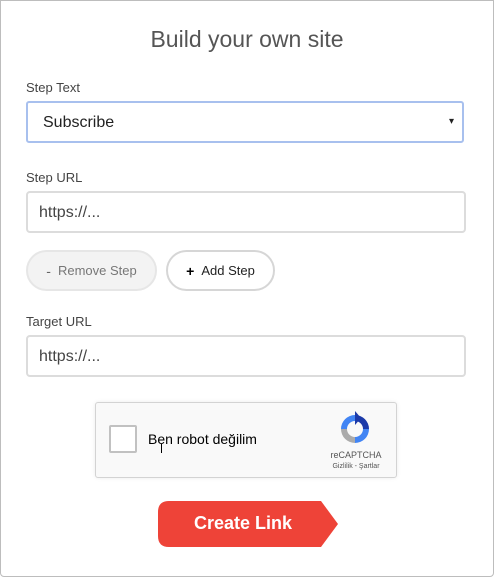  Describe the element at coordinates (202, 439) in the screenshot. I see `recaptcha-label: Ben robot değilim` at that location.